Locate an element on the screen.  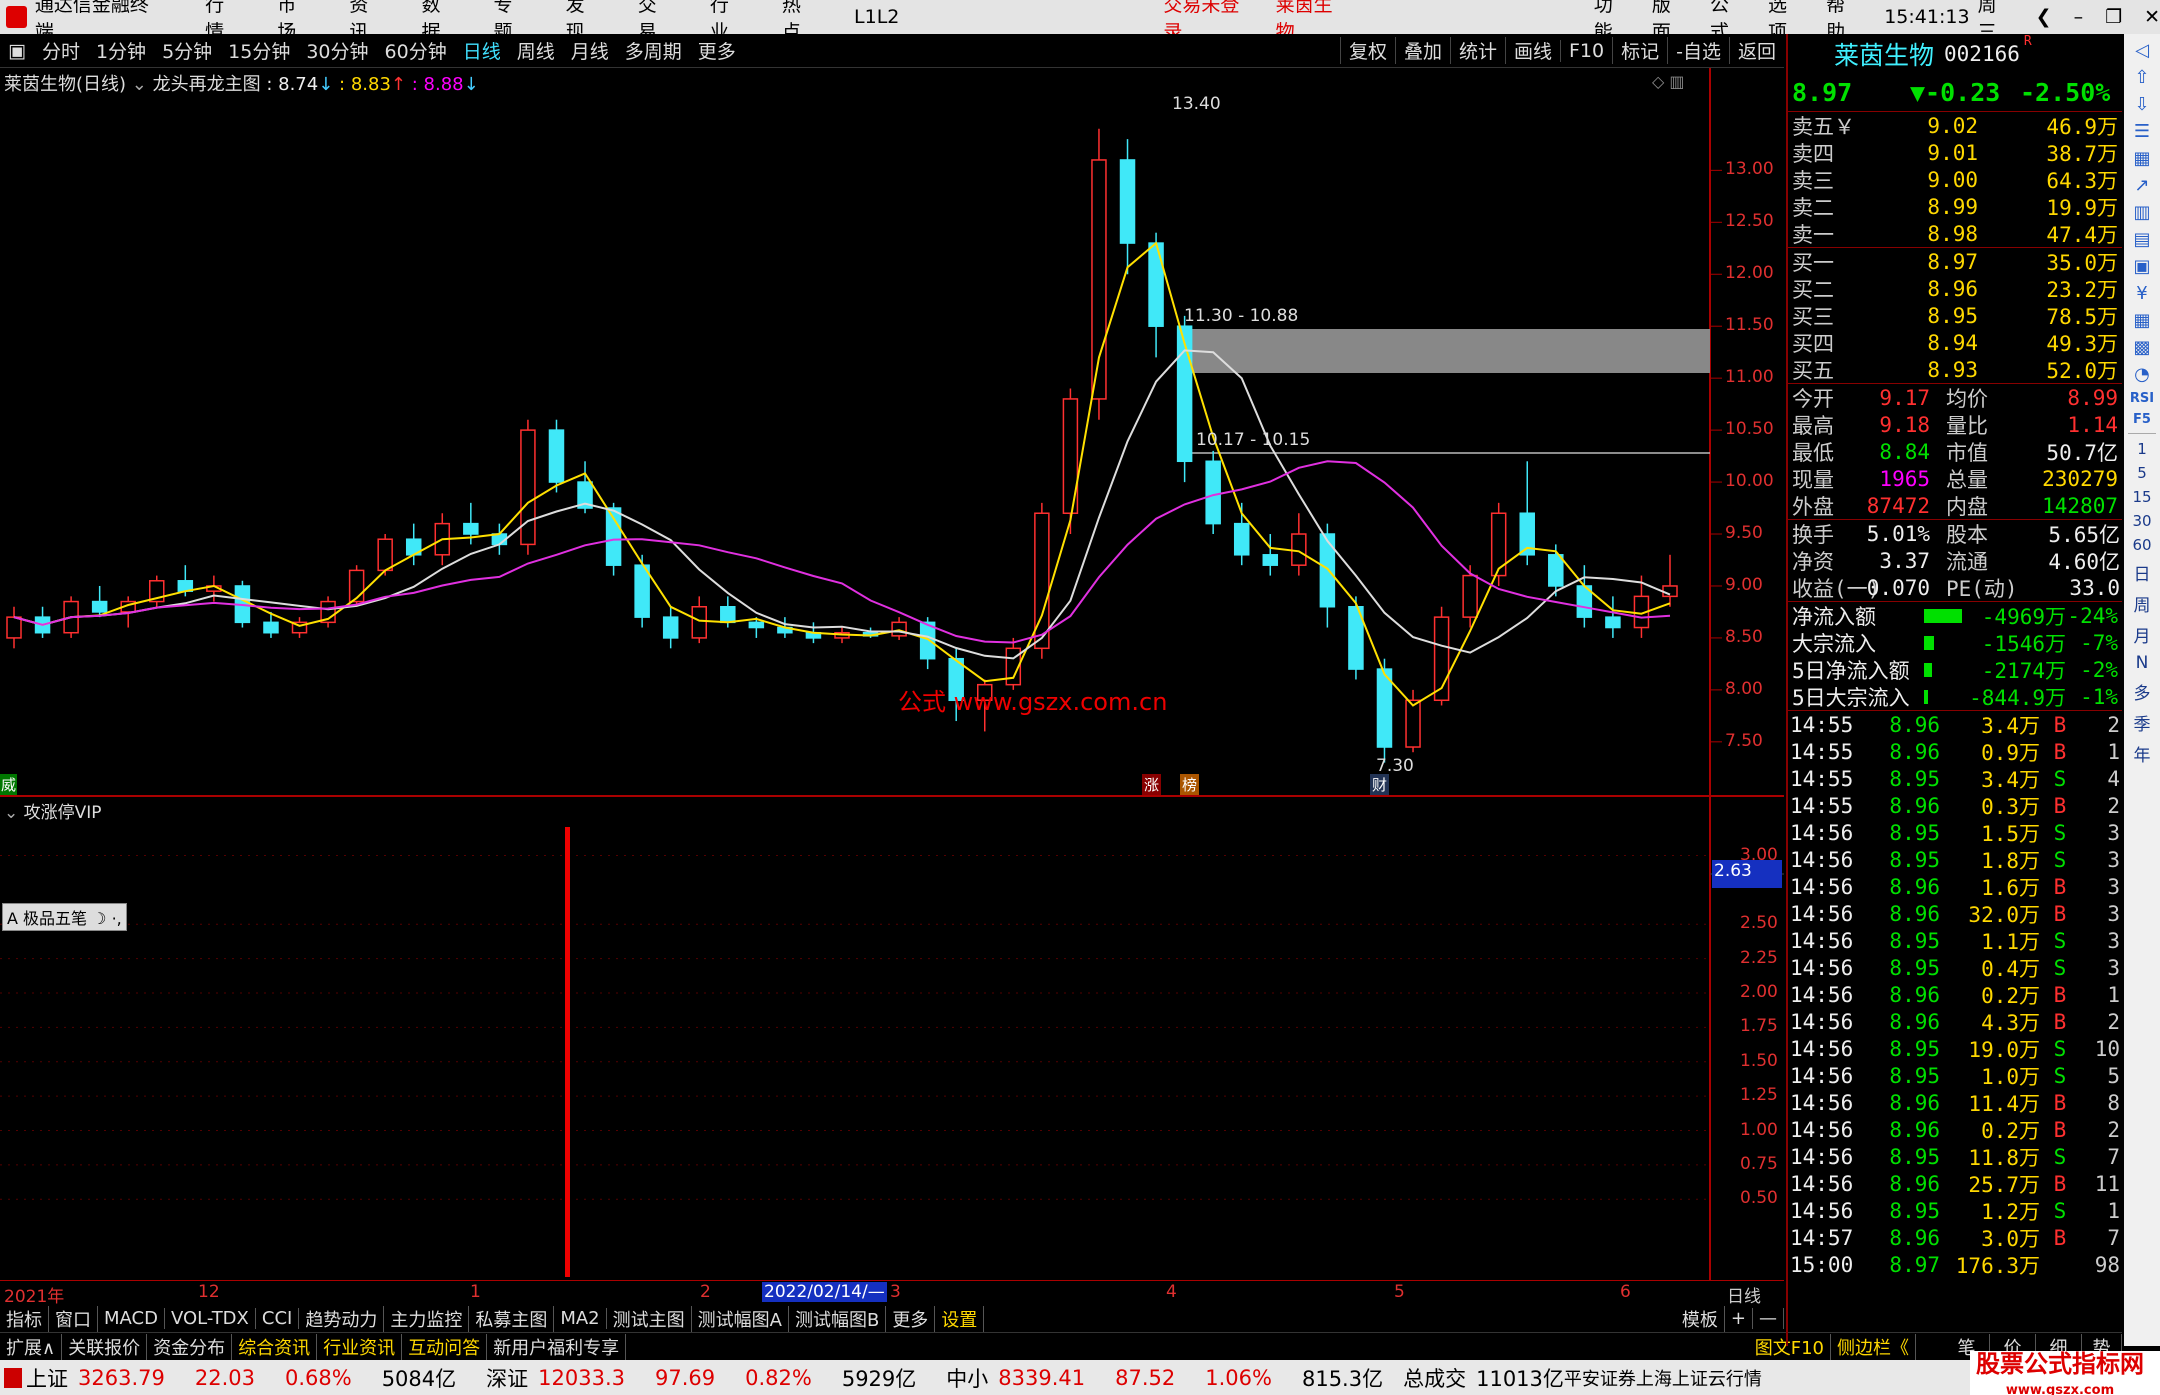
sh-label: 上证 is located at coordinates (47, 1378).